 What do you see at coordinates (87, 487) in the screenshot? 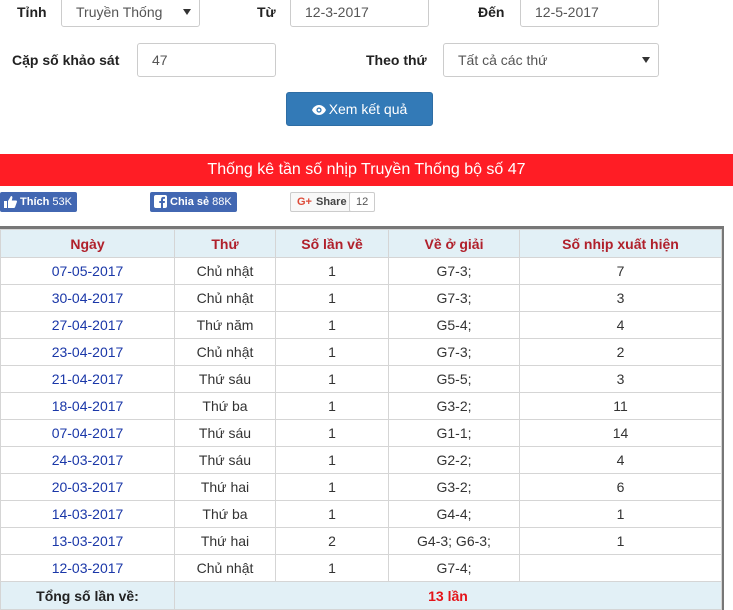
I see `date-link: 20-03-2017` at bounding box center [87, 487].